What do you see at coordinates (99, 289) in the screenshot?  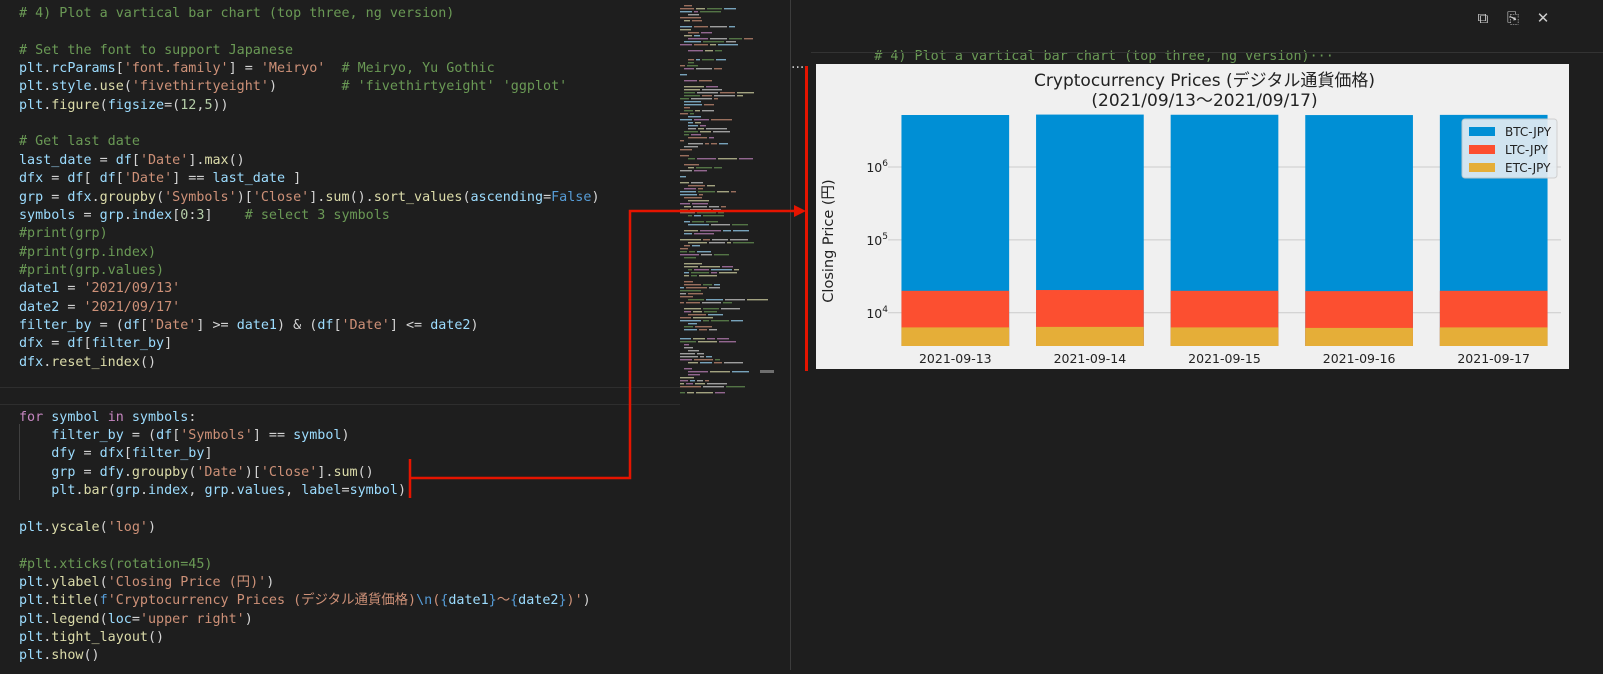 I see `code-line: date1 = '2021/09/13'` at bounding box center [99, 289].